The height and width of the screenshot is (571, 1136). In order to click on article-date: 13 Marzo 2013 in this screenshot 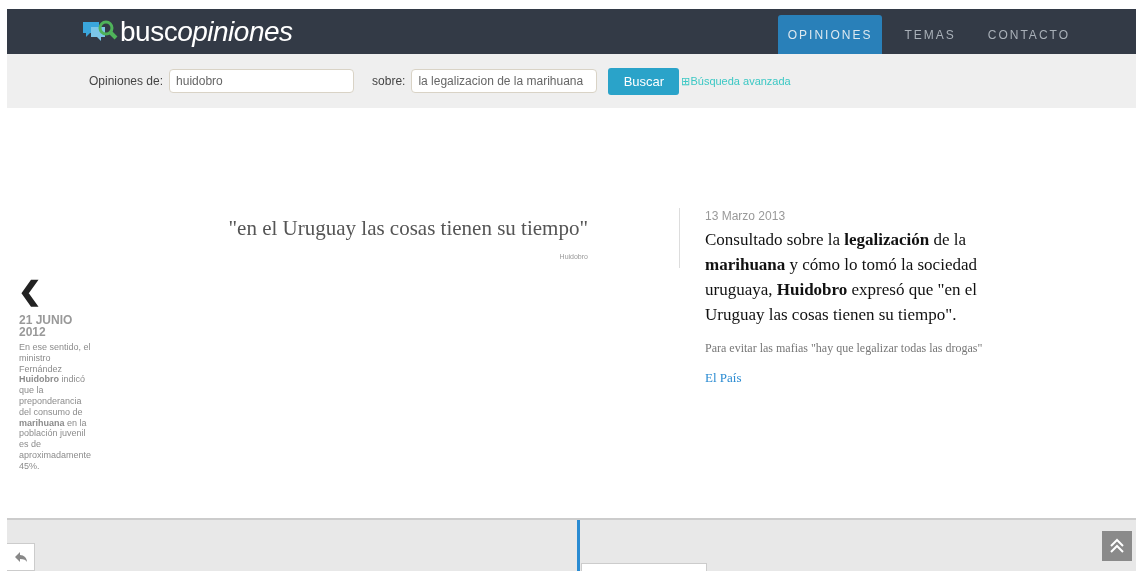, I will do `click(746, 216)`.